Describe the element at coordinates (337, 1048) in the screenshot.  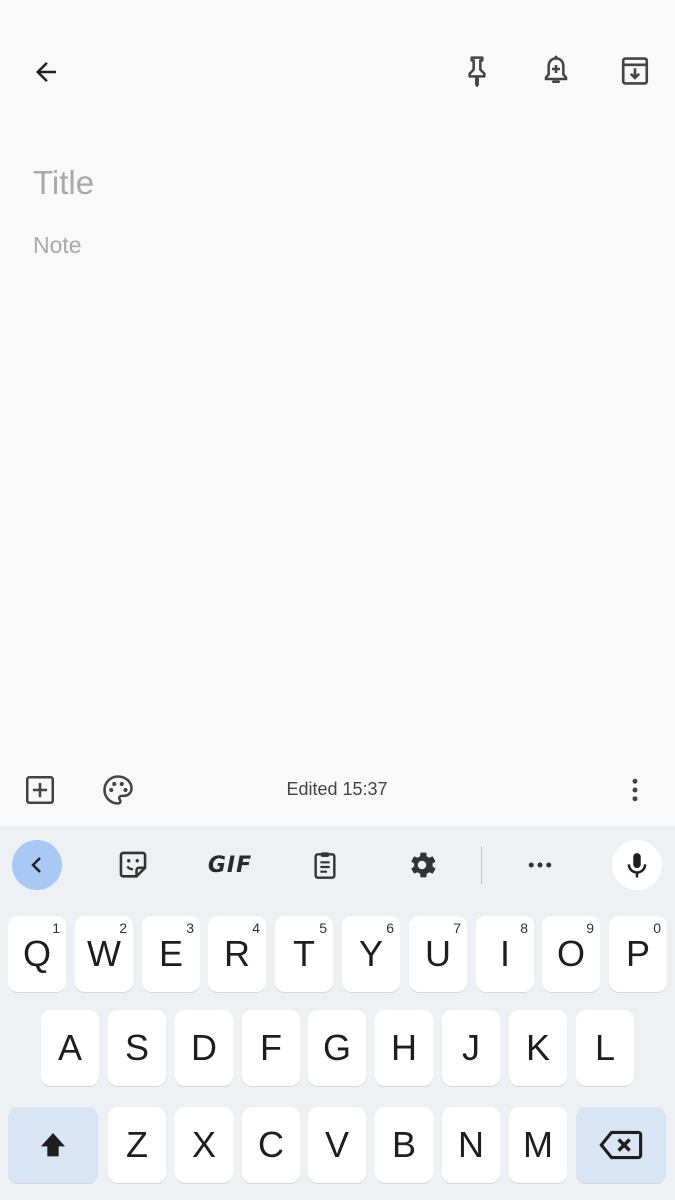
I see `key-g: G` at that location.